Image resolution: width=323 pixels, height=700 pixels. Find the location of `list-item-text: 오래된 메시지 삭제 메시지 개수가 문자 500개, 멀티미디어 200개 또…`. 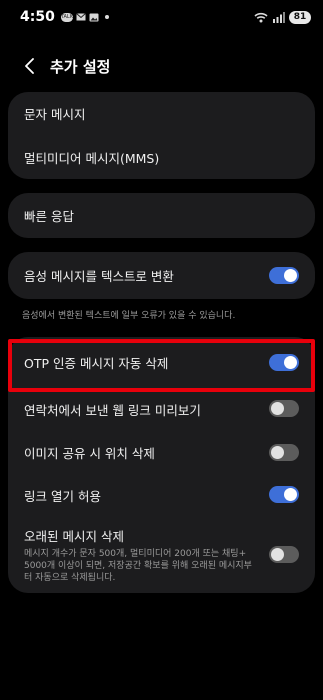

list-item-text: 오래된 메시지 삭제 메시지 개수가 문자 500개, 멀티미디어 200개 또… is located at coordinates (141, 555).